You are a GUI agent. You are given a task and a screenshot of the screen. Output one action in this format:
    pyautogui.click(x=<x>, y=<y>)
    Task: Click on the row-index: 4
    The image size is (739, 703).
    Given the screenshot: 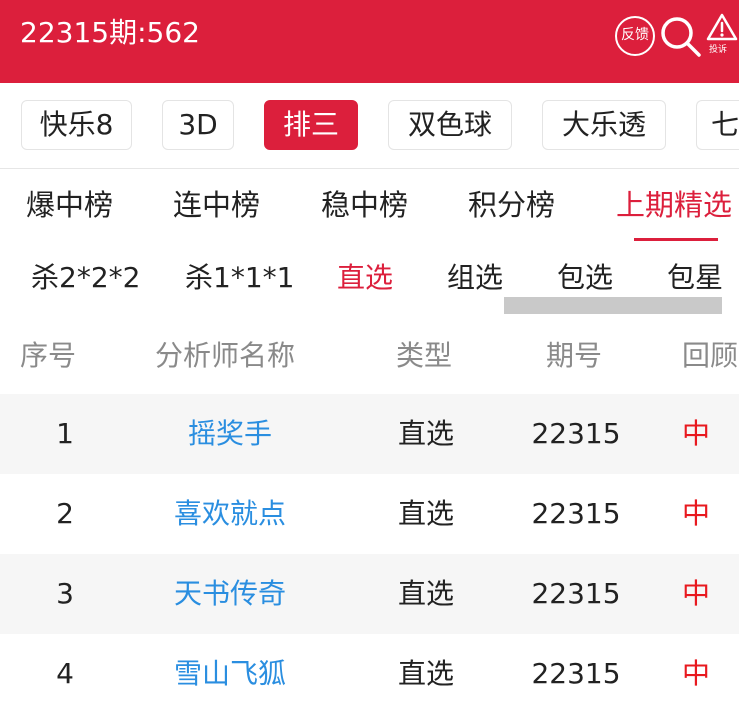 What is the action you would take?
    pyautogui.click(x=65, y=673)
    